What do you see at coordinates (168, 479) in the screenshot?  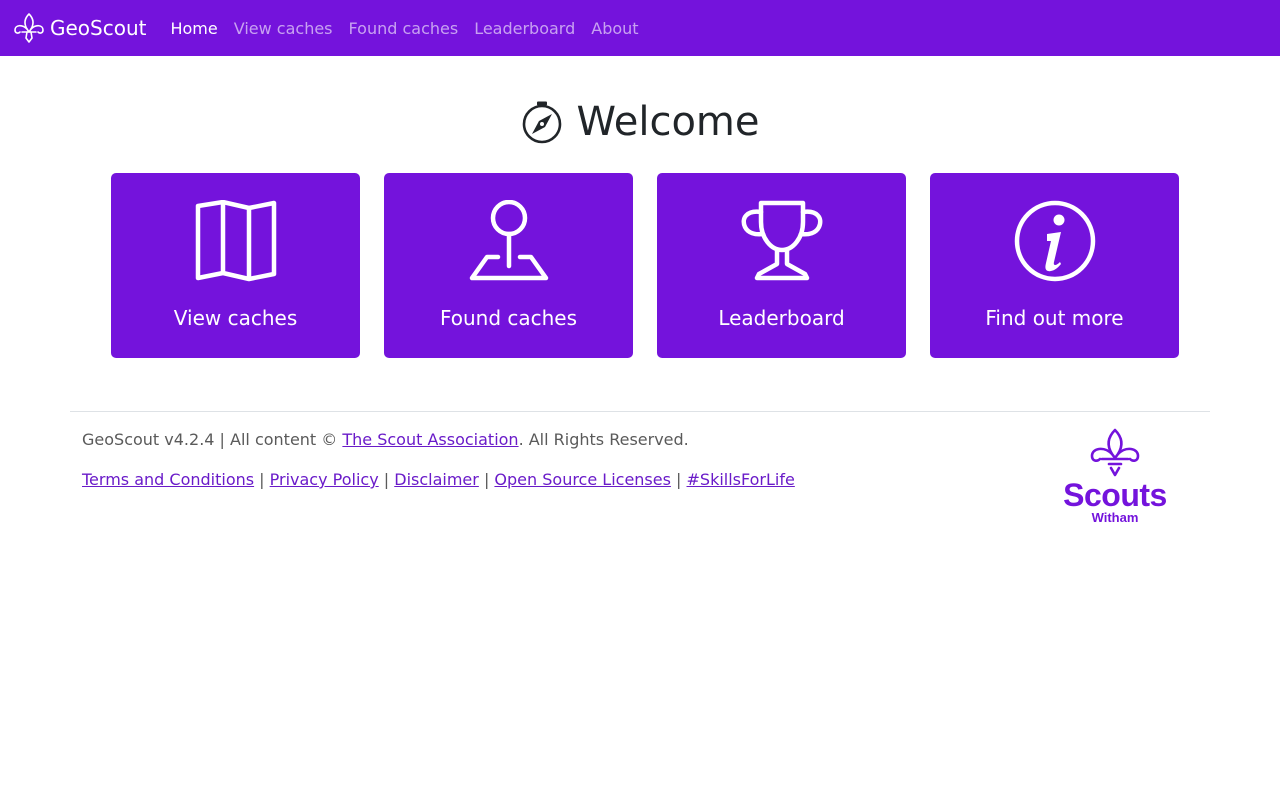 I see `terms-link: Terms and Conditions` at bounding box center [168, 479].